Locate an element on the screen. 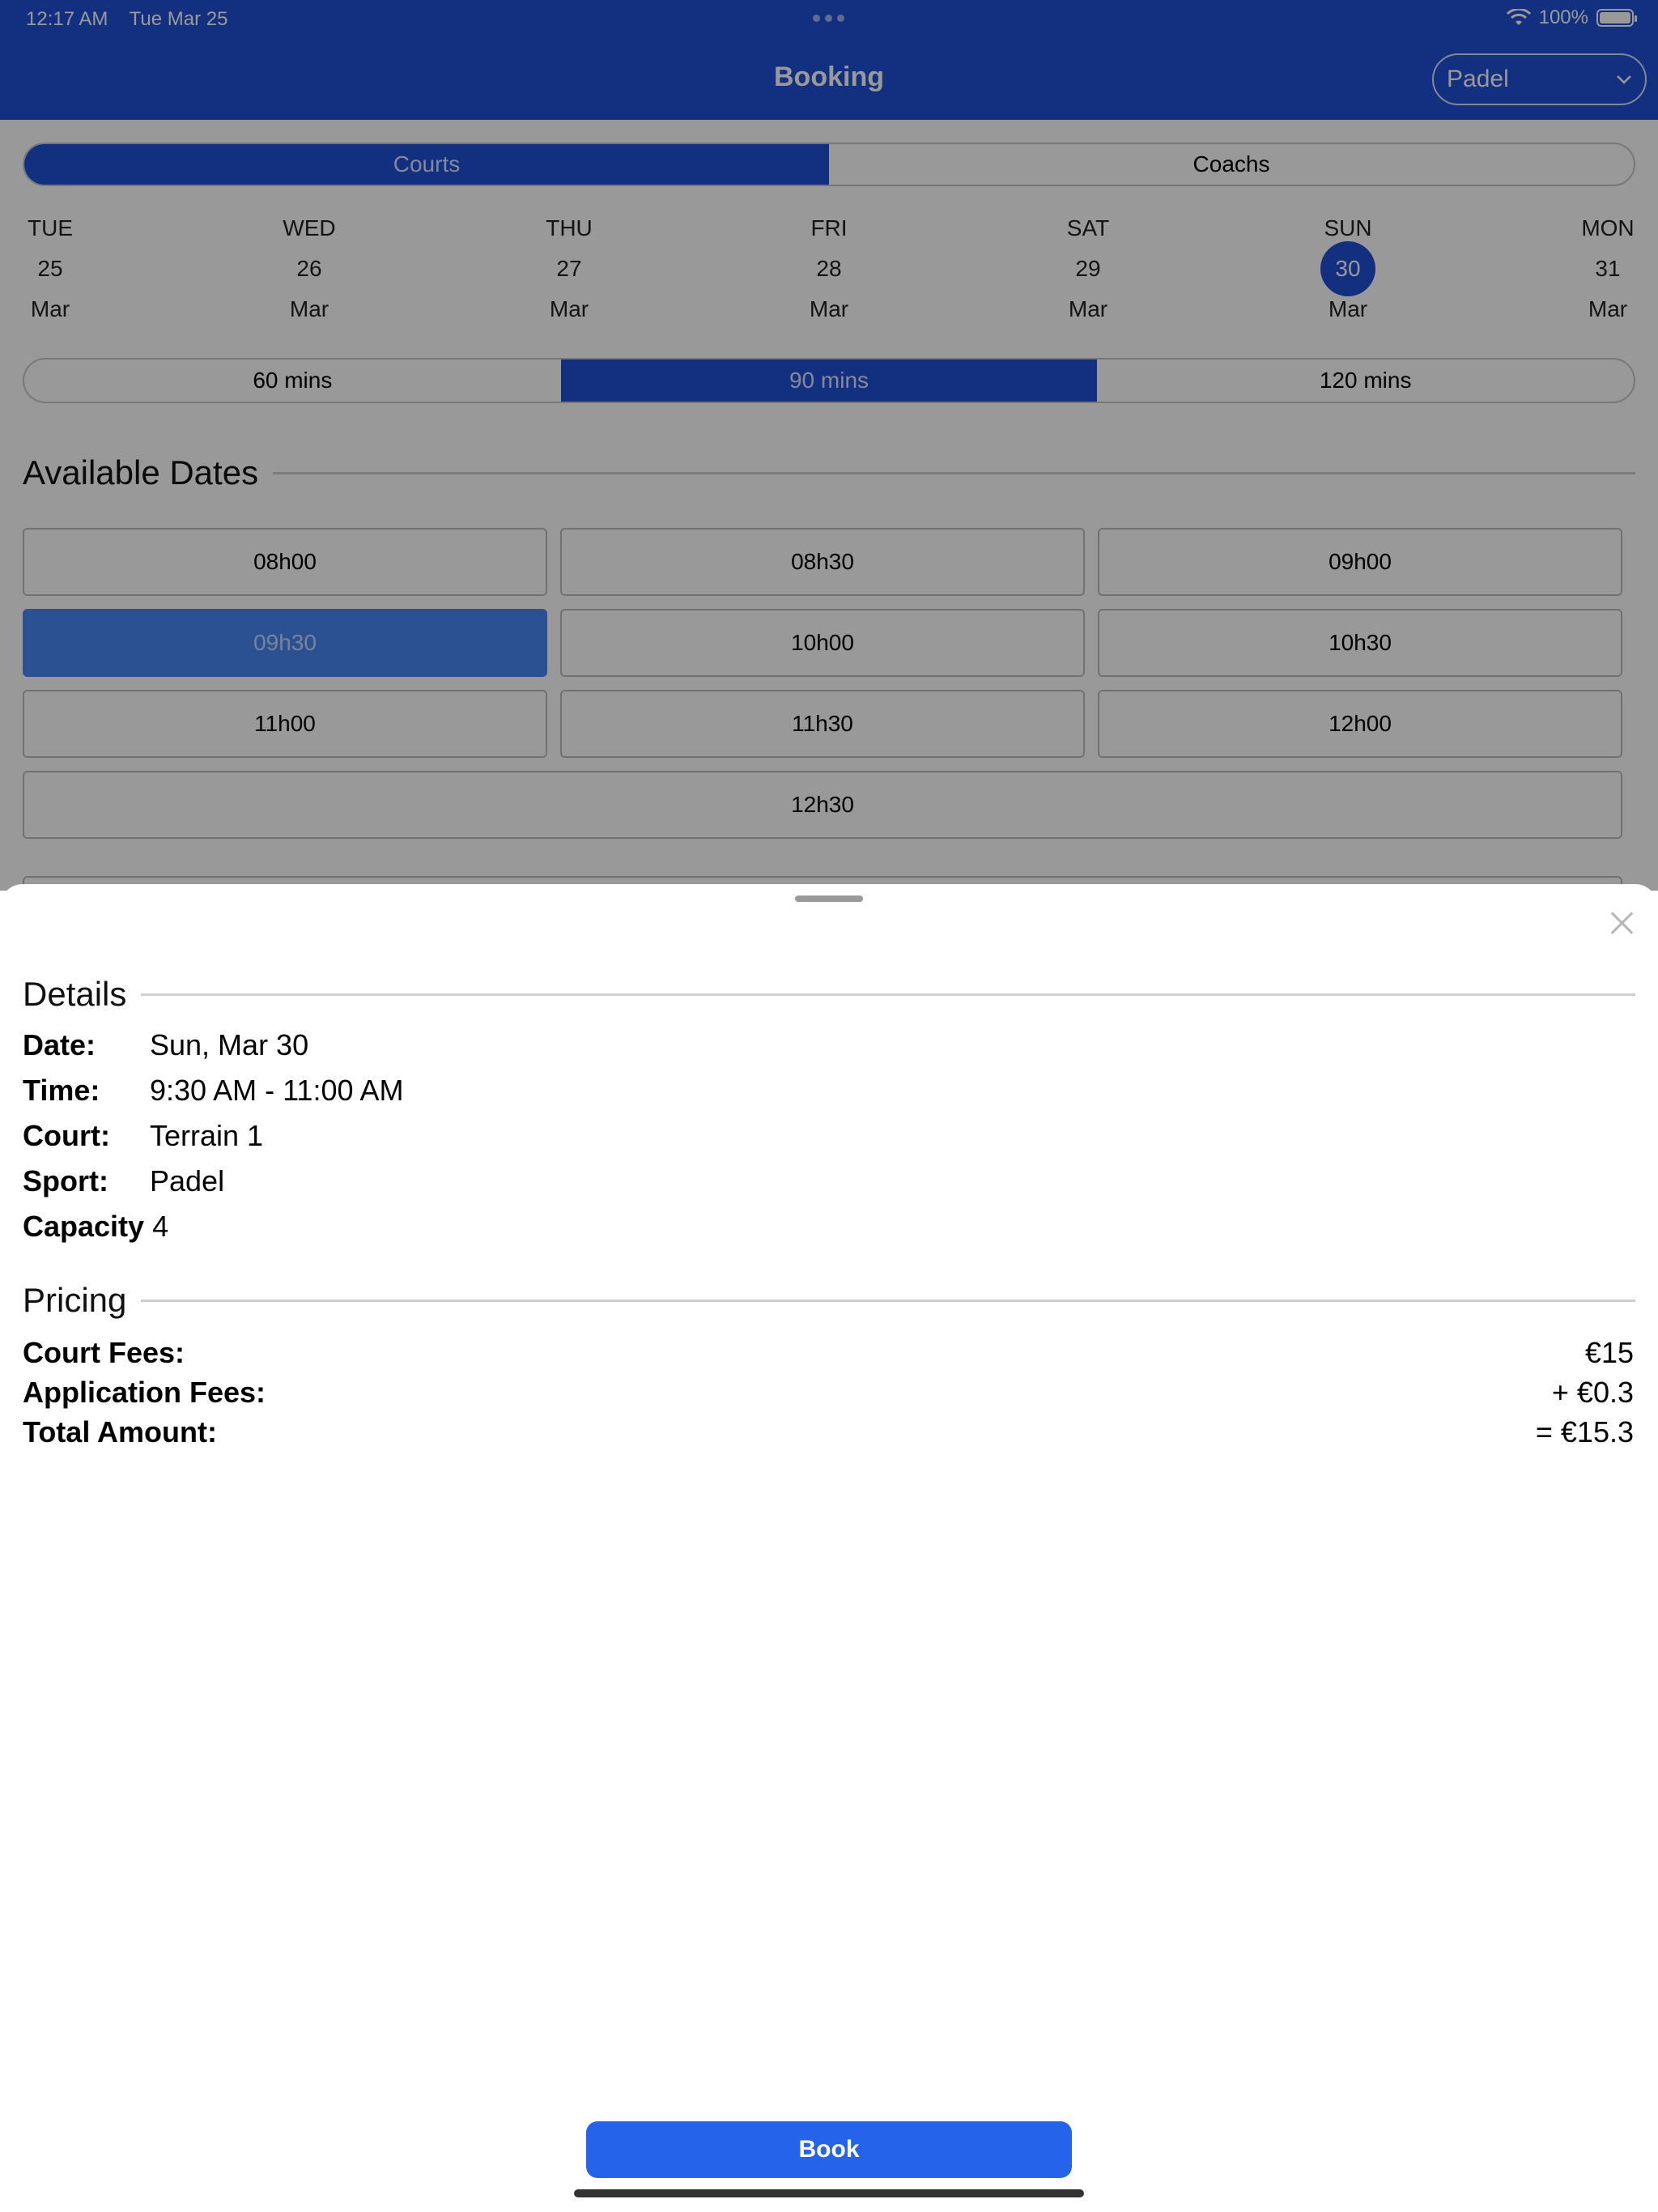  detail-date-row: Date: Sun, Mar 30 is located at coordinates (165, 1045).